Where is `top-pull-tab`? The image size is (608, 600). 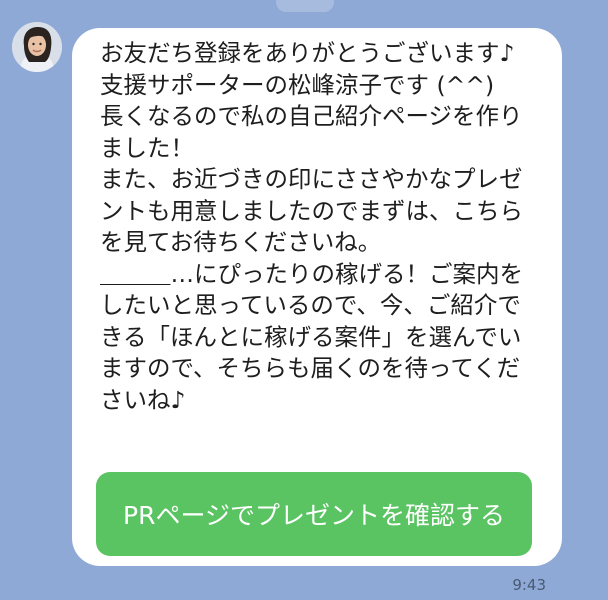
top-pull-tab is located at coordinates (305, 6).